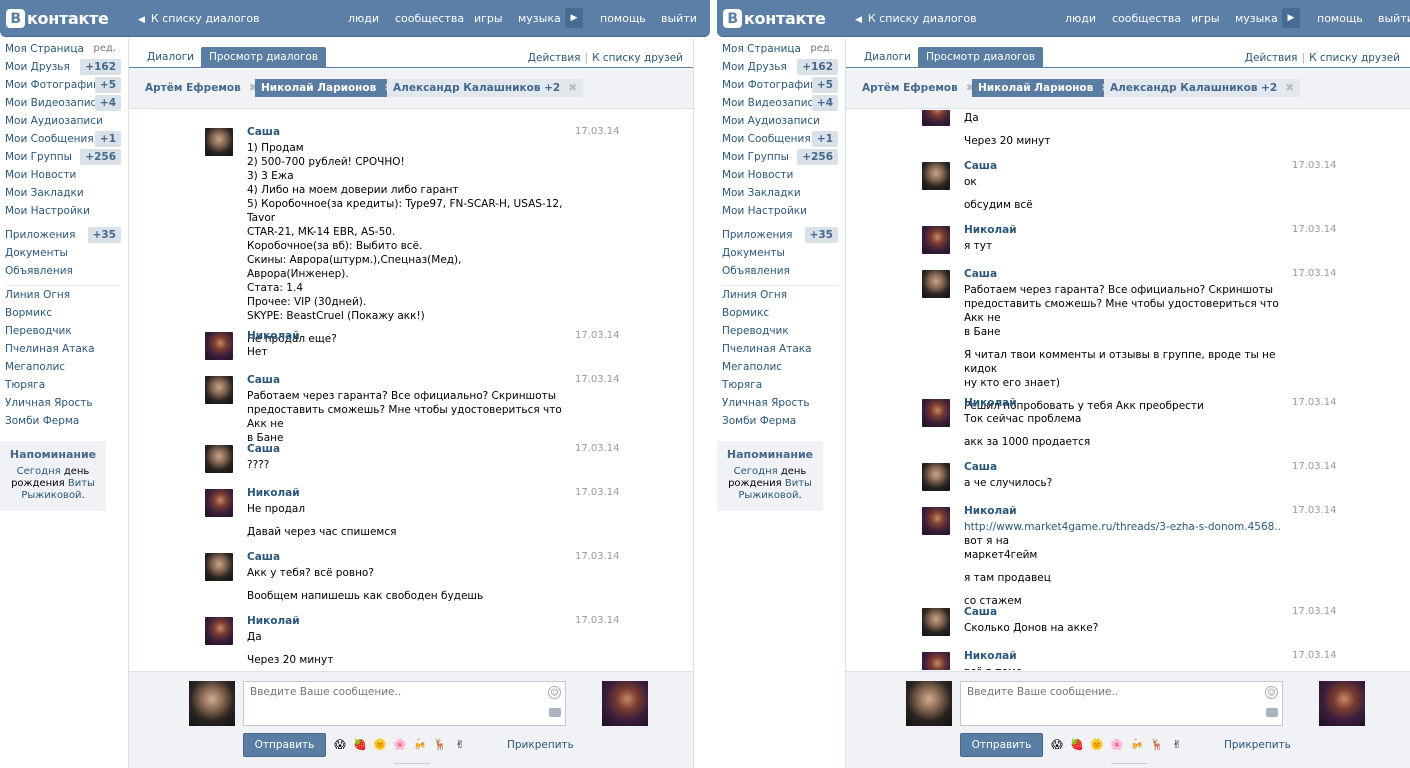 Image resolution: width=1410 pixels, height=768 pixels. I want to click on vk-logo: В контакте, so click(774, 18).